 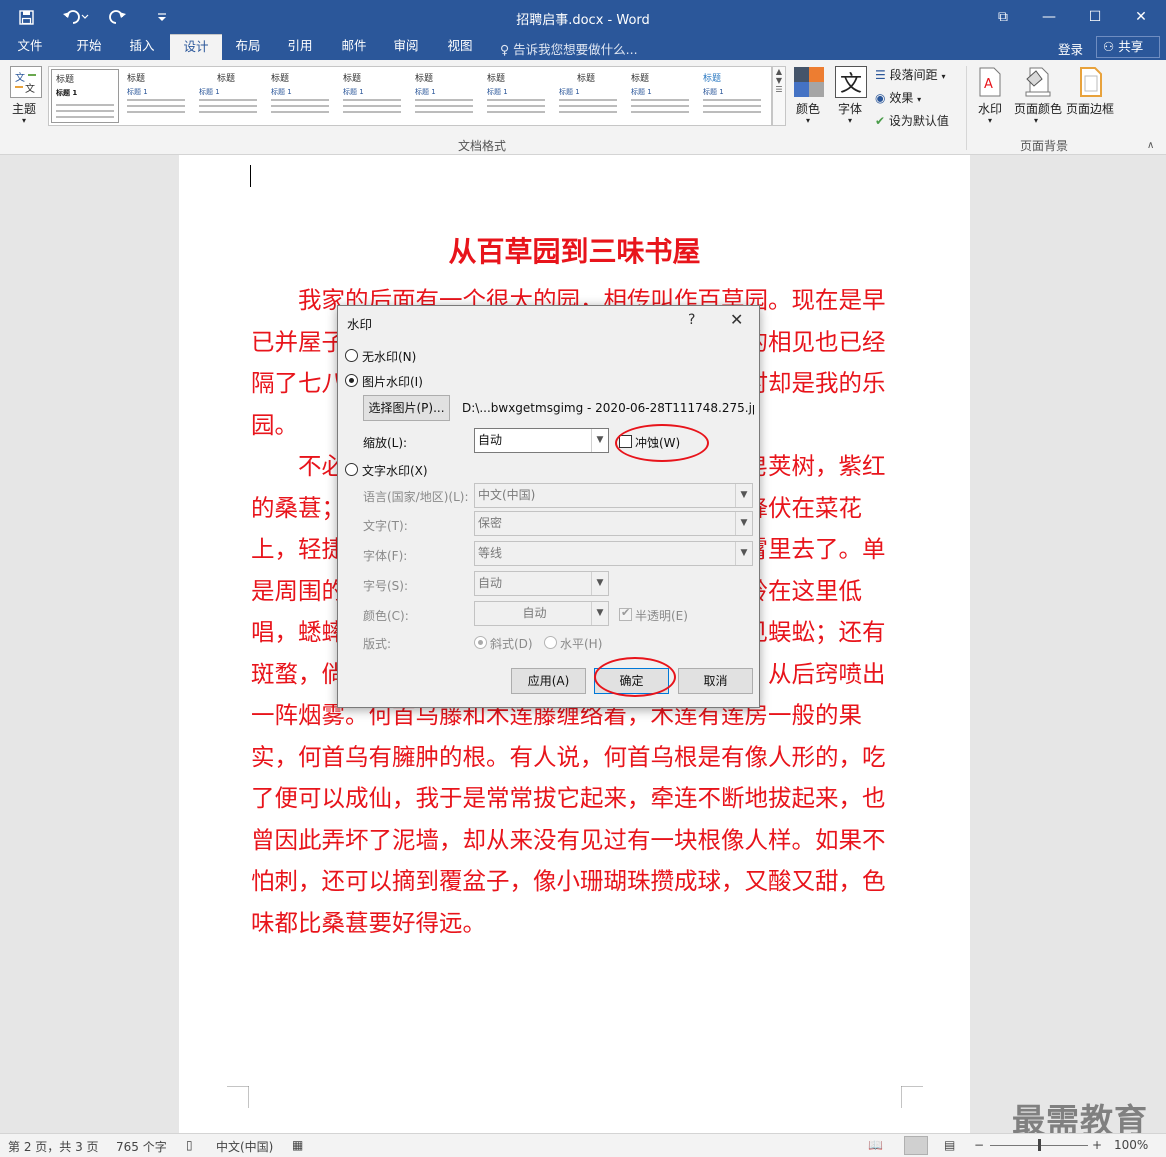 I want to click on paragraph-spacing-button: ☰ 段落间距 ▾, so click(x=910, y=74).